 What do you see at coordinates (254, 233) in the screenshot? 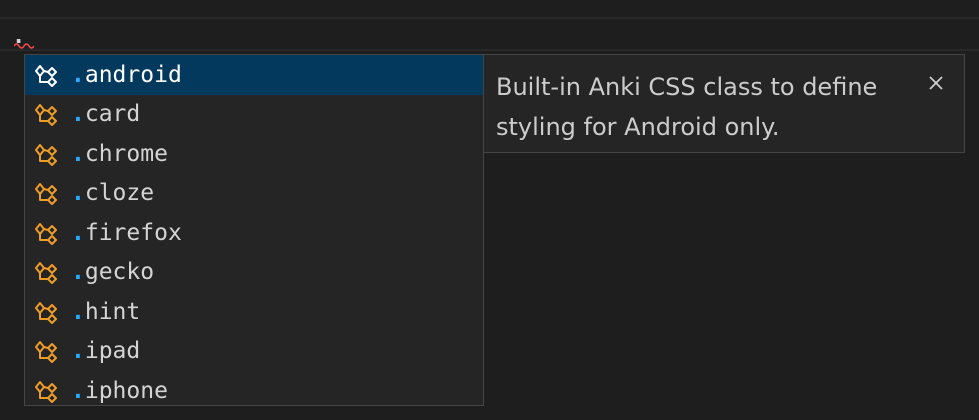
I see `suggest-item: .firefox` at bounding box center [254, 233].